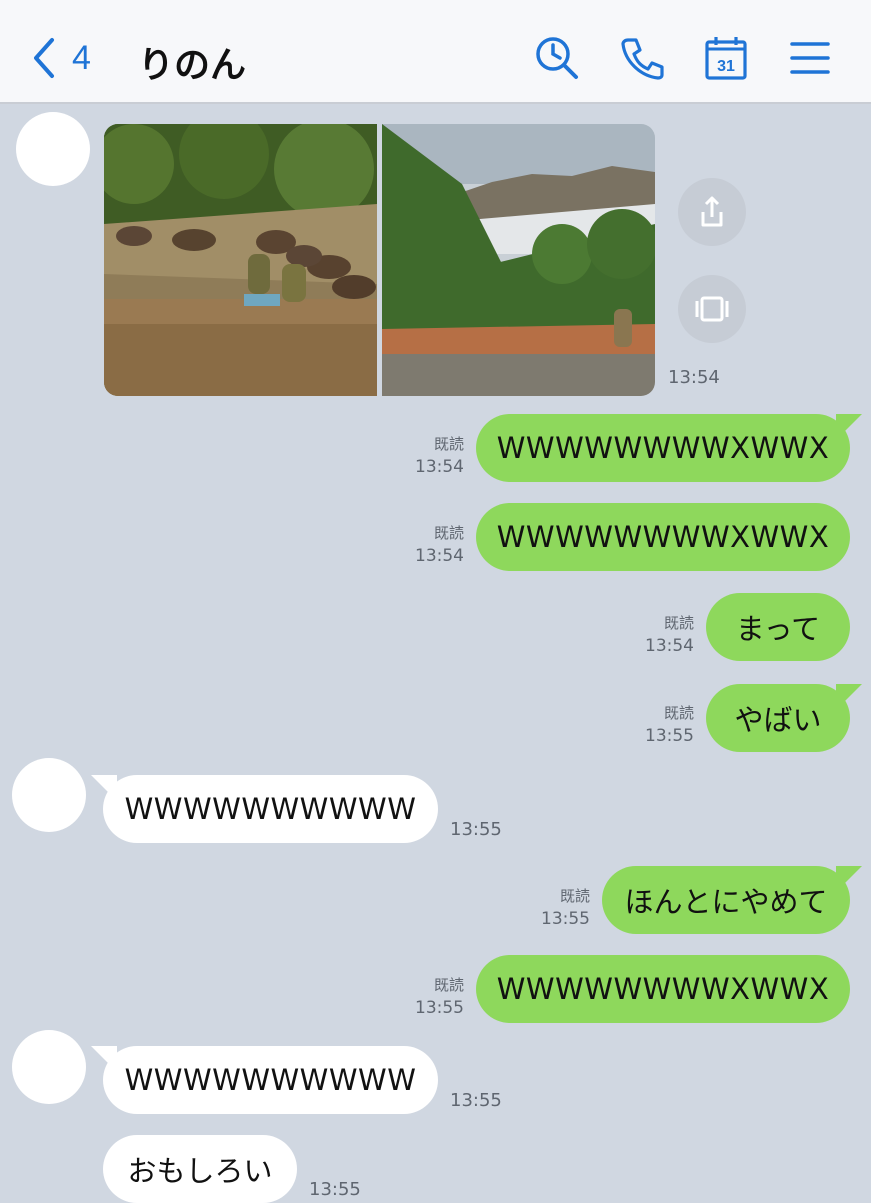  What do you see at coordinates (810, 58) in the screenshot?
I see `menu-icon` at bounding box center [810, 58].